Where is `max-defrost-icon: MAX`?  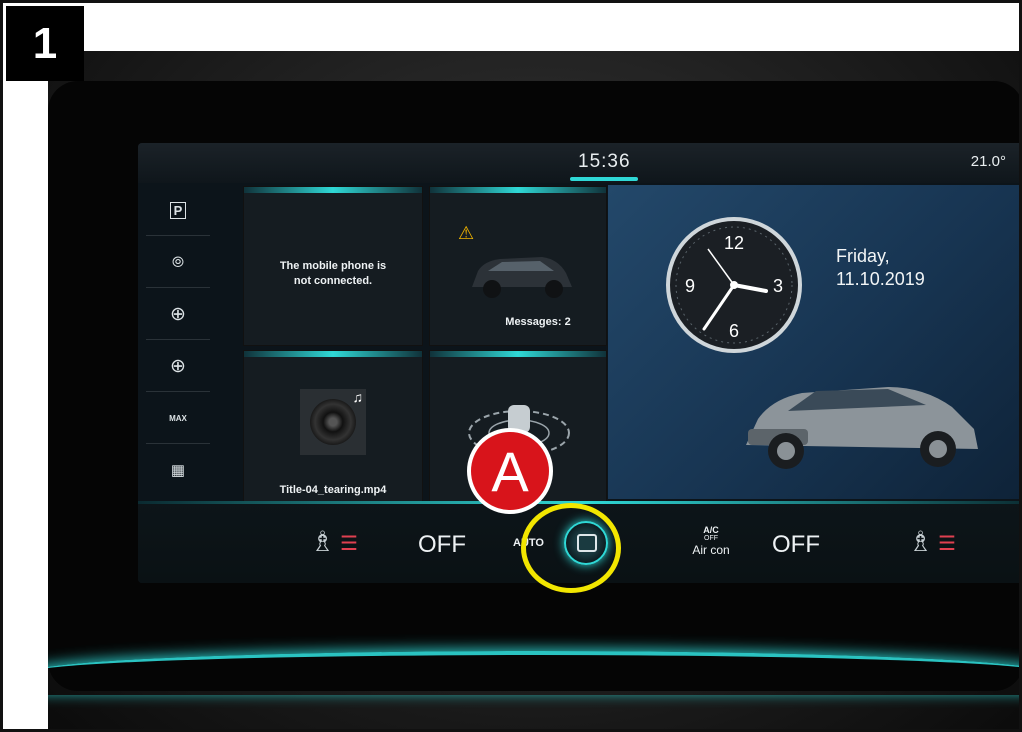 max-defrost-icon: MAX is located at coordinates (178, 418).